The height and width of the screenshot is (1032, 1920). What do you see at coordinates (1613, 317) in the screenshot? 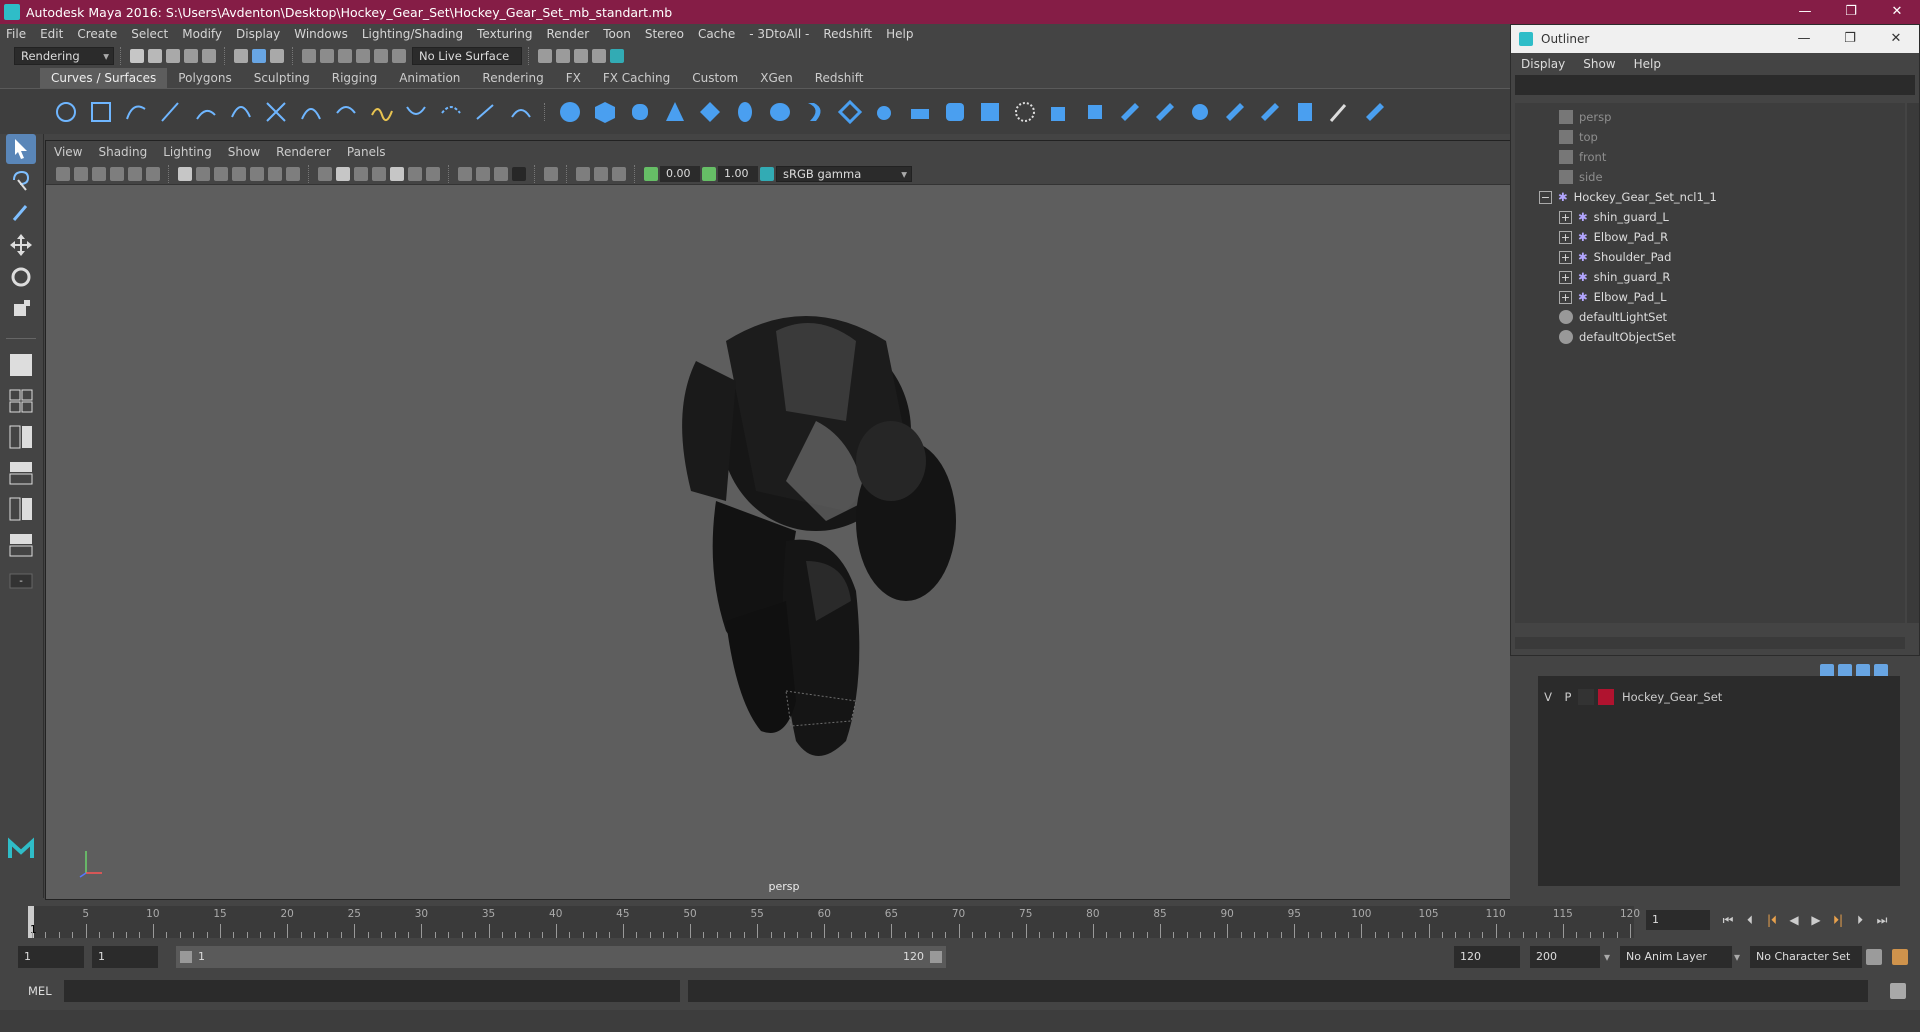
I see `outliner-item-default-light-set: defaultLightSet` at bounding box center [1613, 317].